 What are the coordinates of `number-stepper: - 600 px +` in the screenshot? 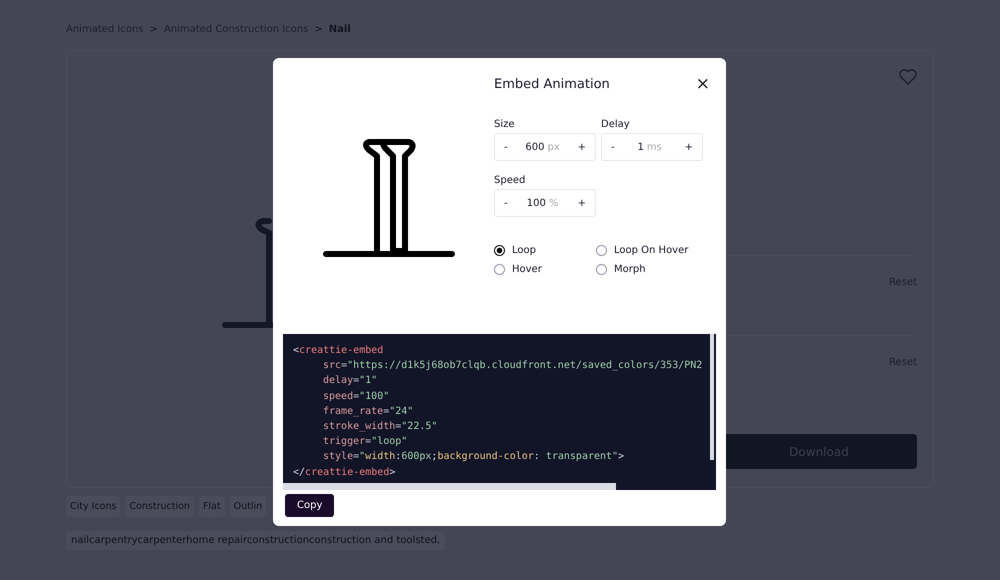 It's located at (545, 147).